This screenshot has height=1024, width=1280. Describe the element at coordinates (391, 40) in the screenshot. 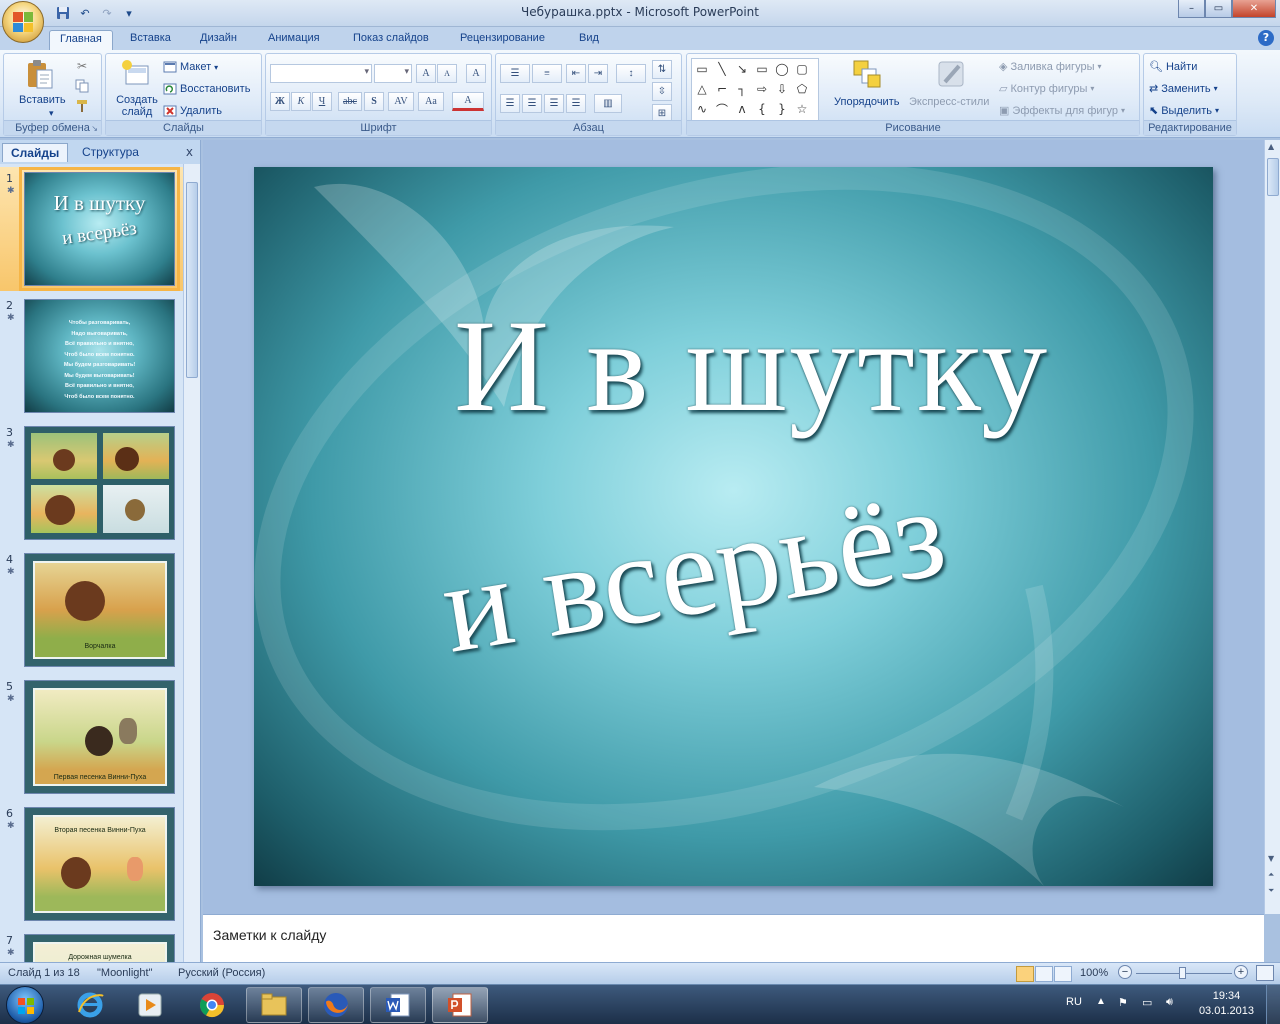

I see `tab-slideshow: Показ слайдов` at that location.